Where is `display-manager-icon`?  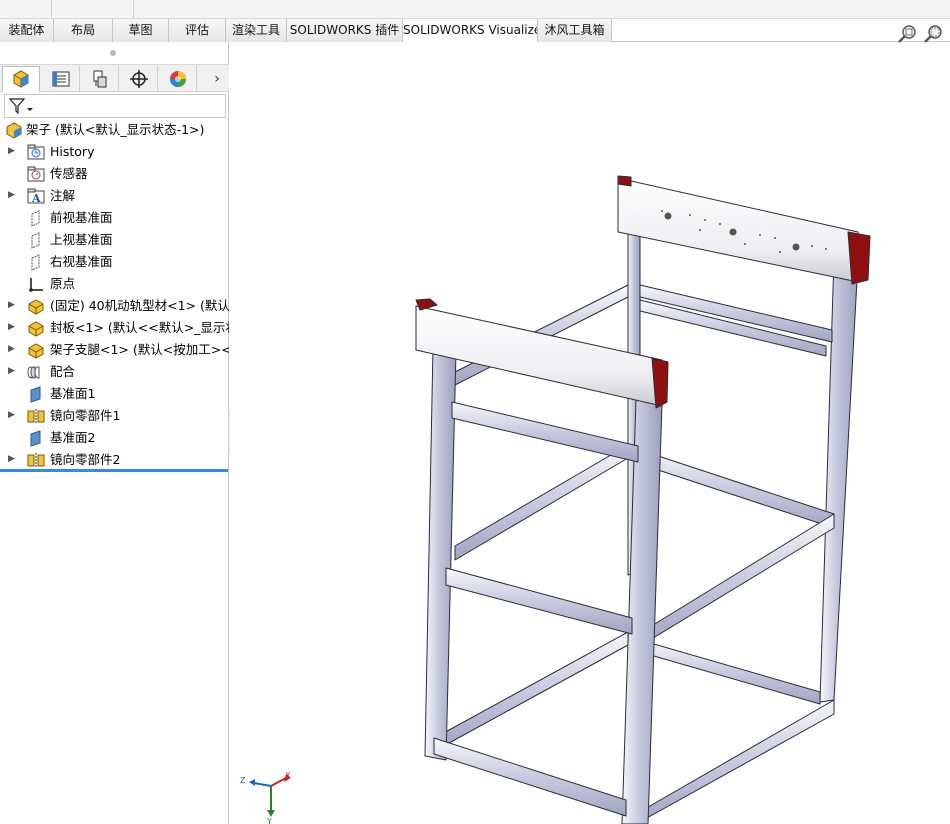 display-manager-icon is located at coordinates (177, 79).